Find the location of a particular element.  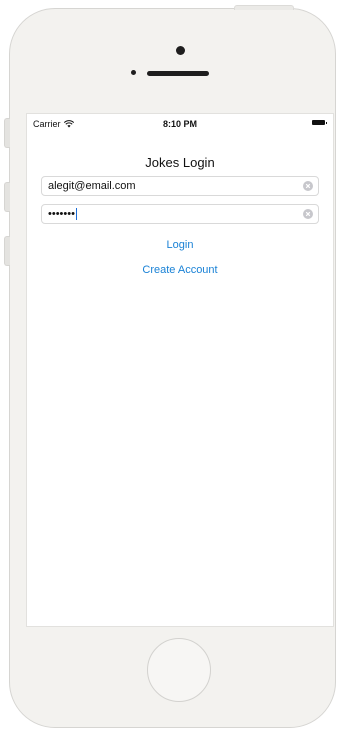

volume-up-button is located at coordinates (7, 197).